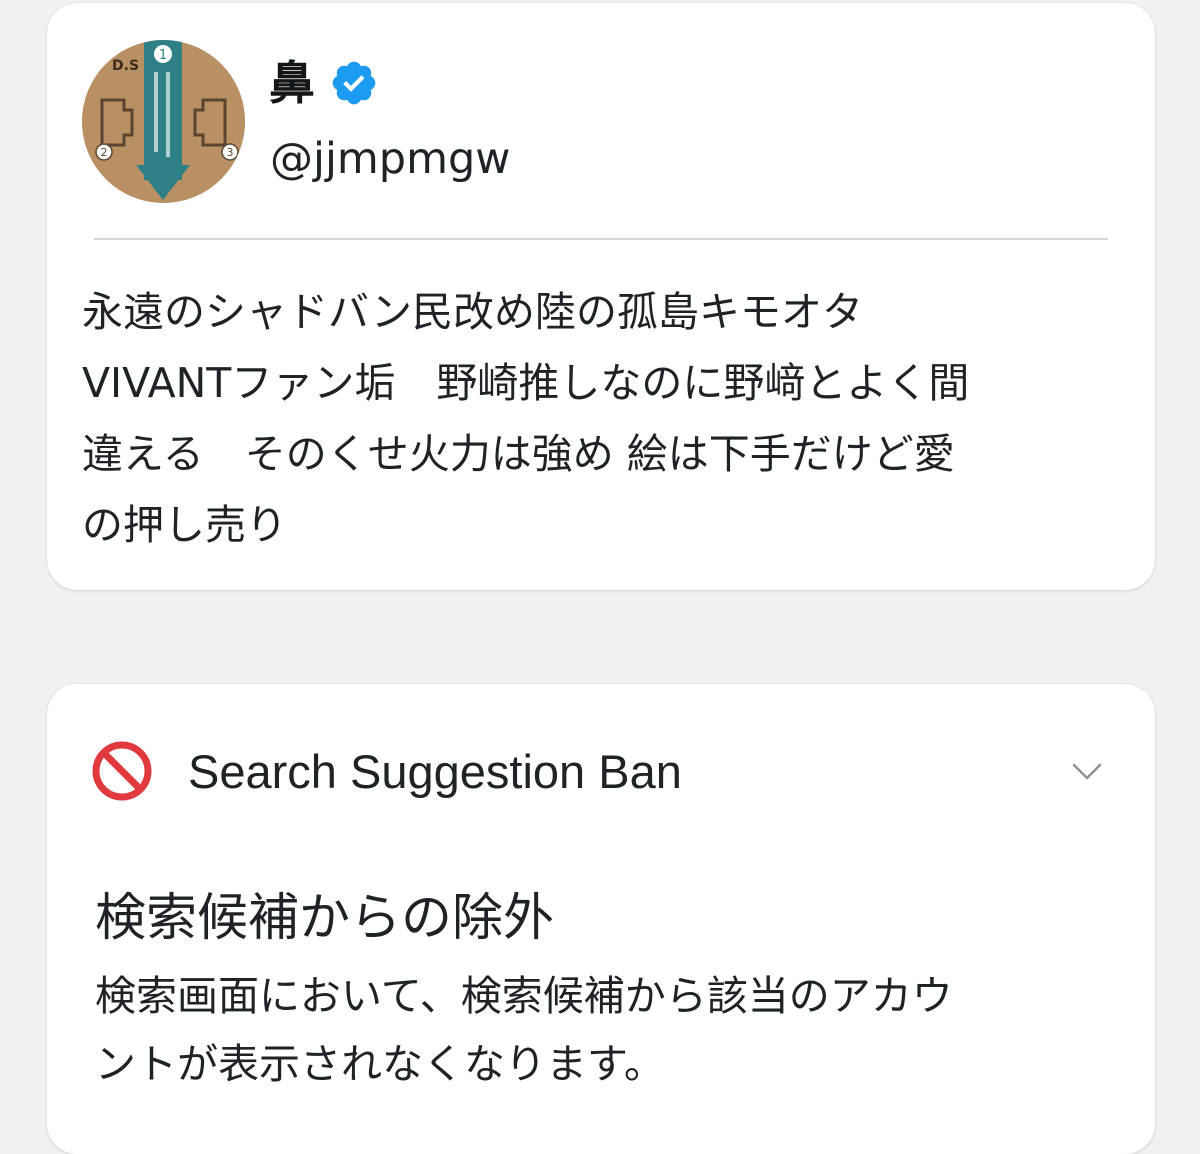  I want to click on display-name-row: 鼻, so click(324, 83).